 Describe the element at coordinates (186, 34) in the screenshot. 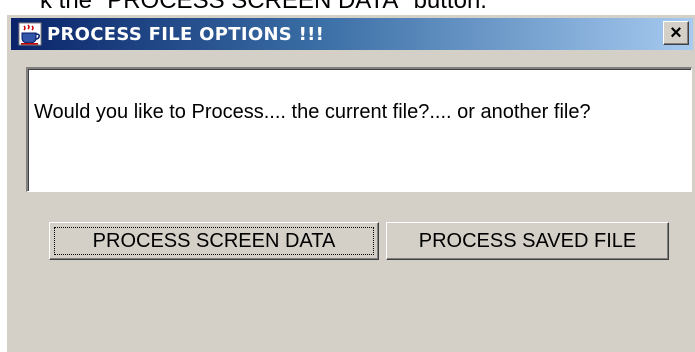

I see `window-title: PROCESS FILE OPTIONS !!!` at that location.